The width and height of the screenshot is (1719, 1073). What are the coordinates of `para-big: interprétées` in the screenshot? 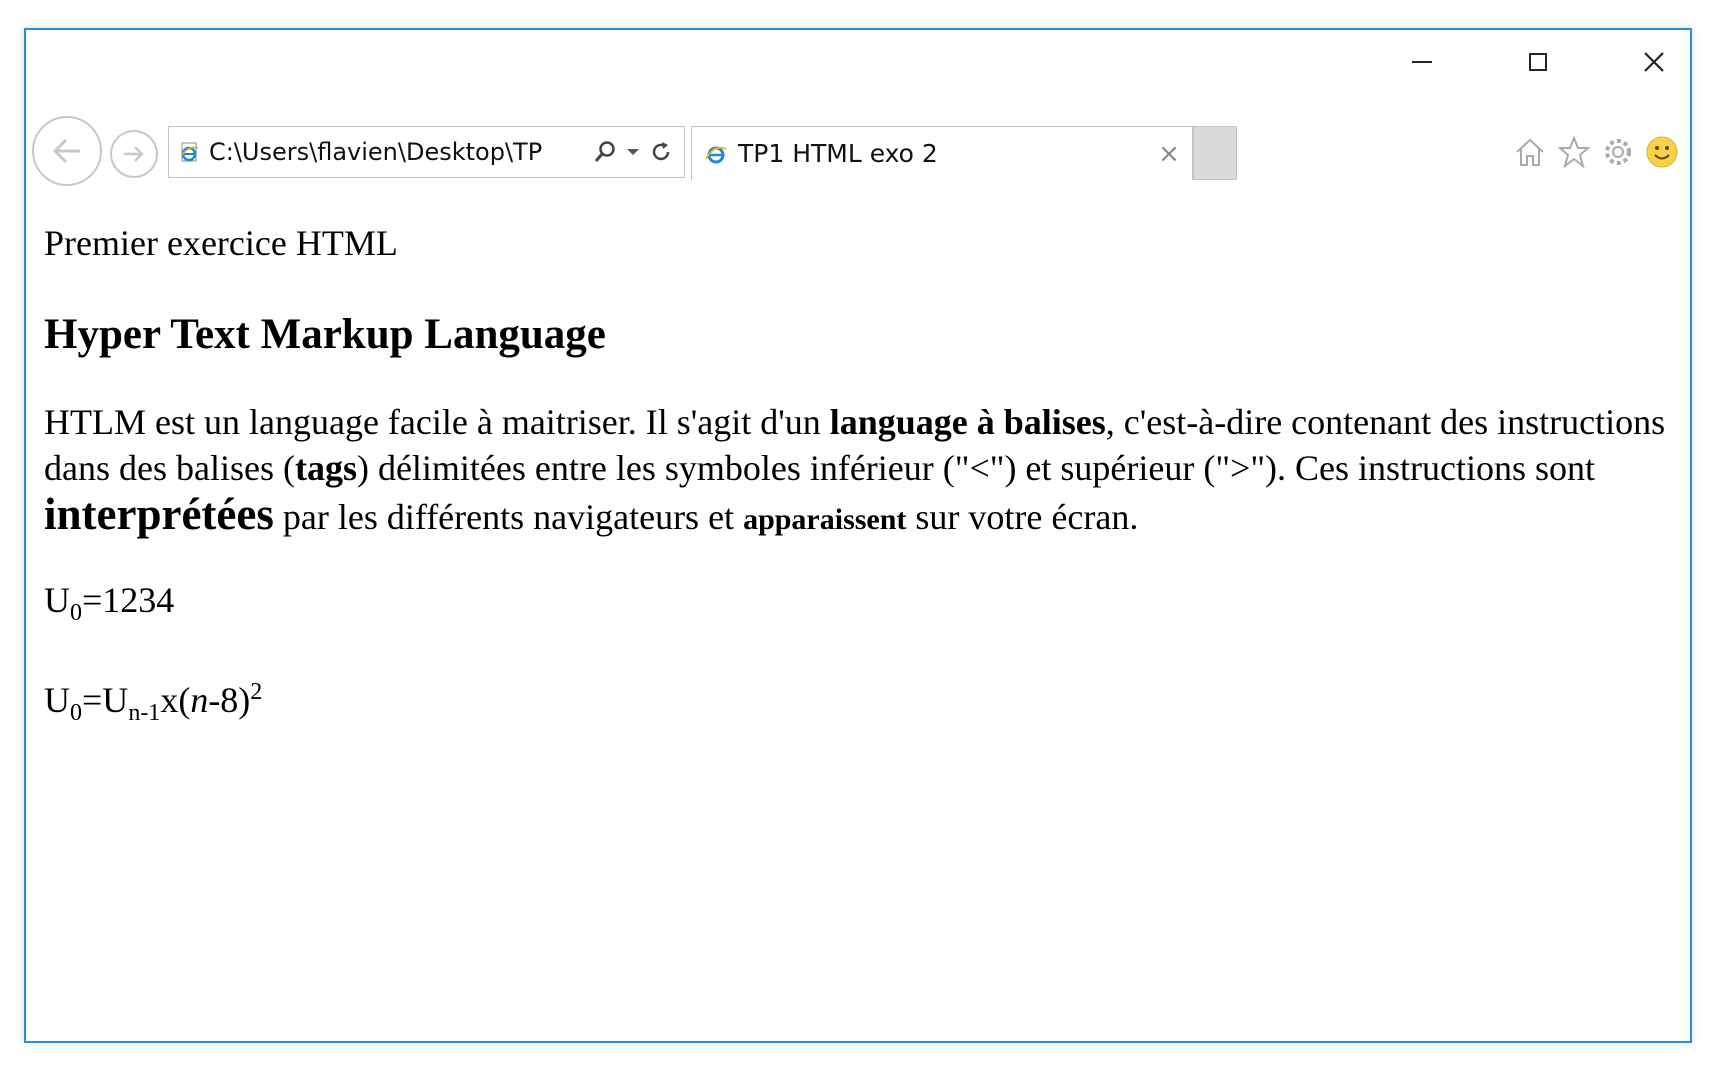 It's located at (159, 513).